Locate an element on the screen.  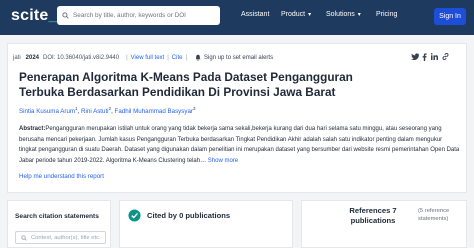
author-link: Fadhil Muhammad Basysyar is located at coordinates (154, 111).